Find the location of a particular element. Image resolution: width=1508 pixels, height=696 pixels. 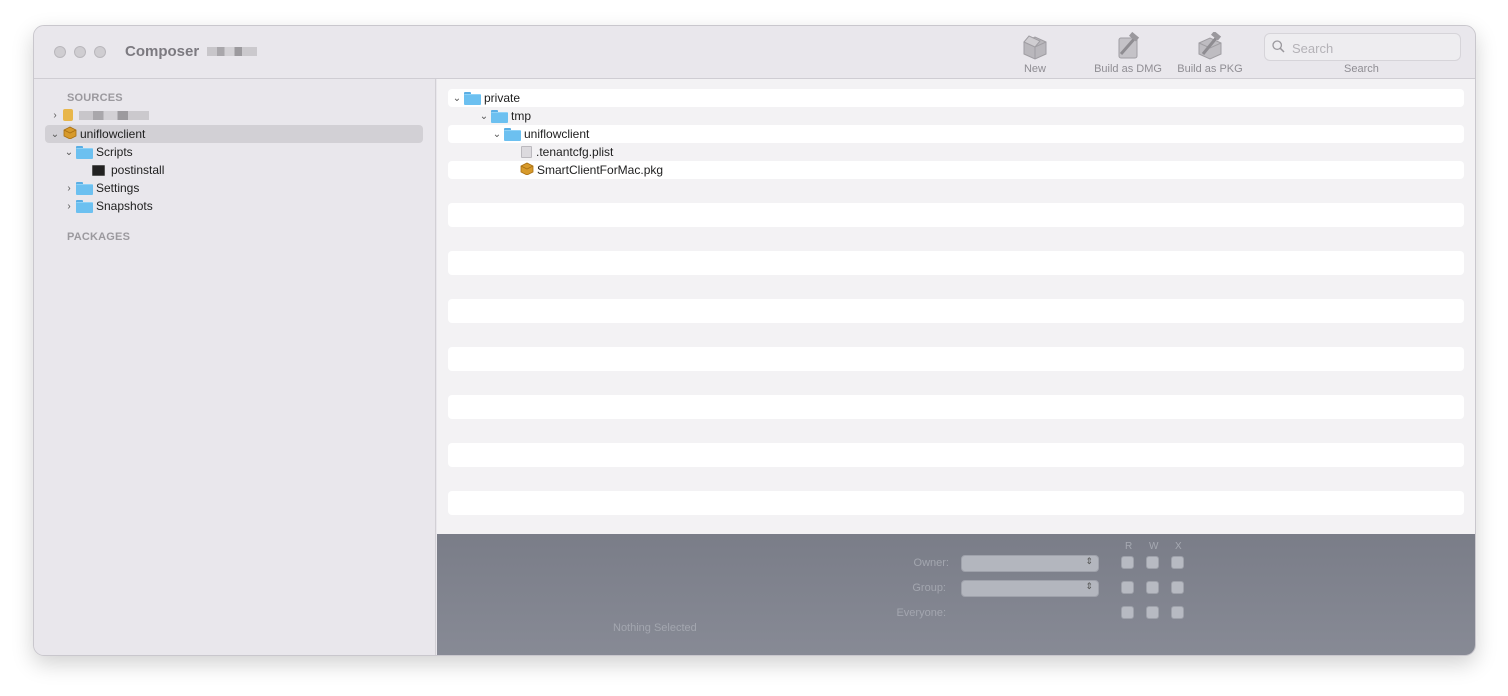

everyone-label: Everyone: is located at coordinates (921, 613).